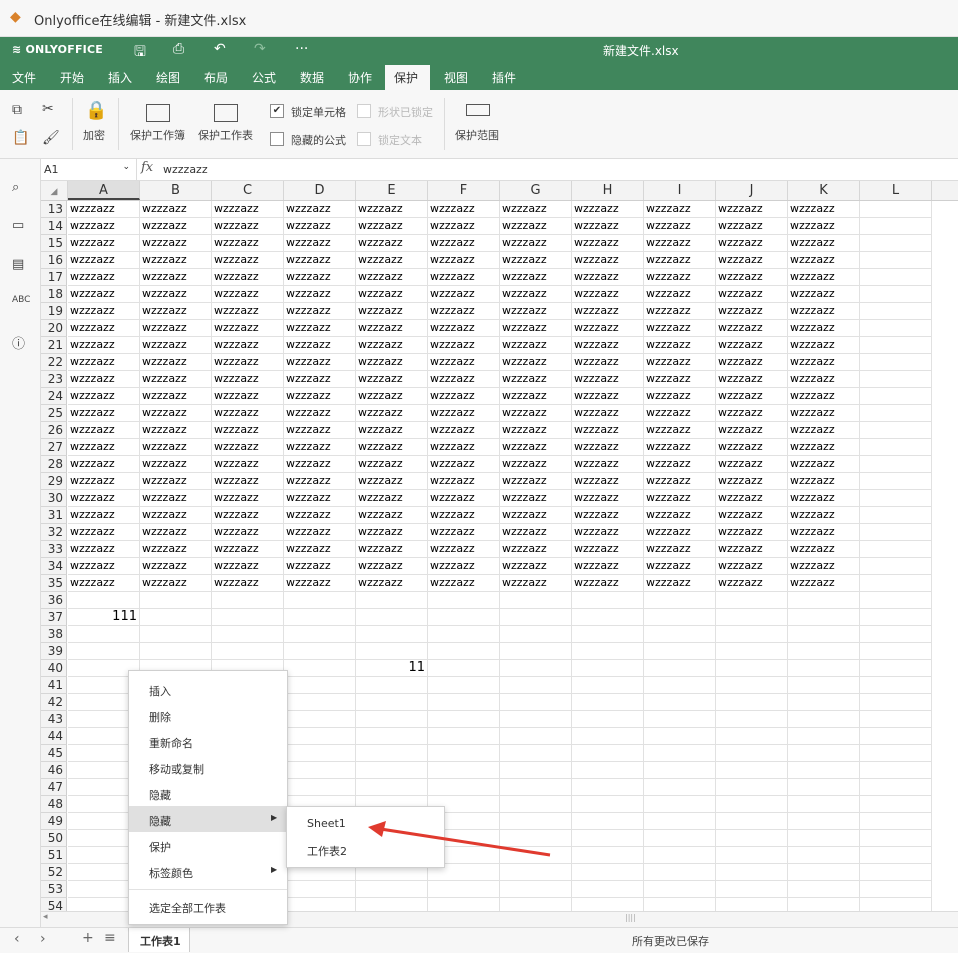 This screenshot has width=958, height=953. What do you see at coordinates (208, 715) in the screenshot?
I see `menu-item-delete: 删除` at bounding box center [208, 715].